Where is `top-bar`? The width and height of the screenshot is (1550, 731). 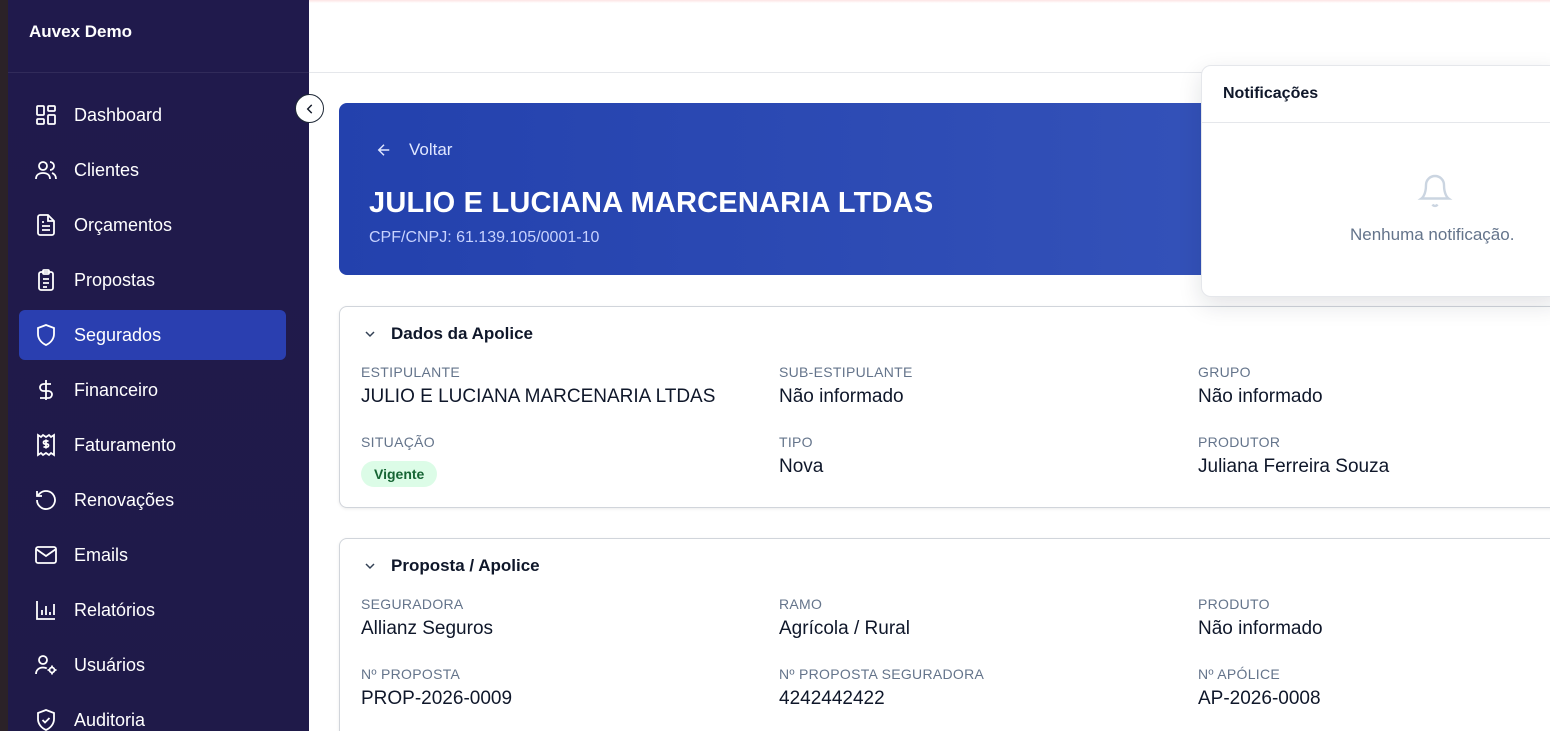 top-bar is located at coordinates (929, 36).